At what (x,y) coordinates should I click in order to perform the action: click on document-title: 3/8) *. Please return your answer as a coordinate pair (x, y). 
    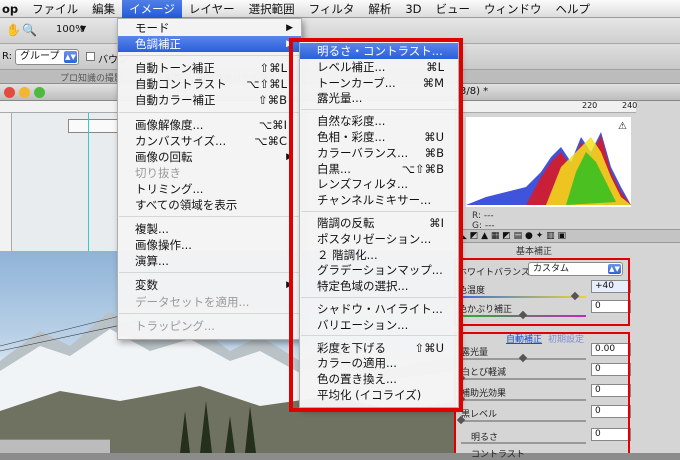
    Looking at the image, I should click on (474, 91).